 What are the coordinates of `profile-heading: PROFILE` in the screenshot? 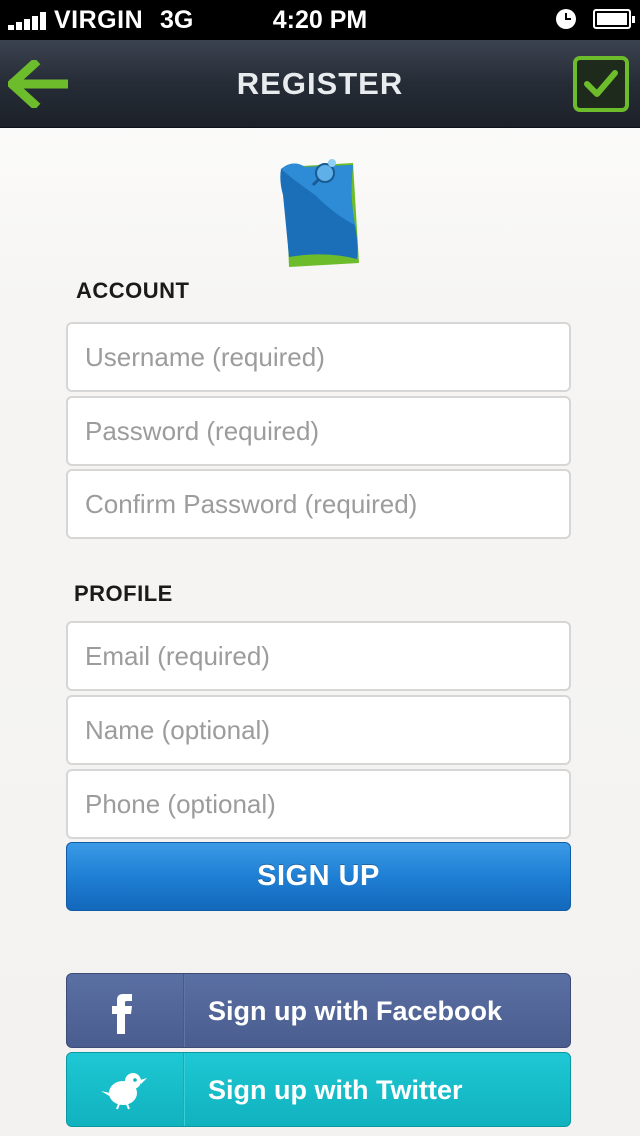 It's located at (123, 593).